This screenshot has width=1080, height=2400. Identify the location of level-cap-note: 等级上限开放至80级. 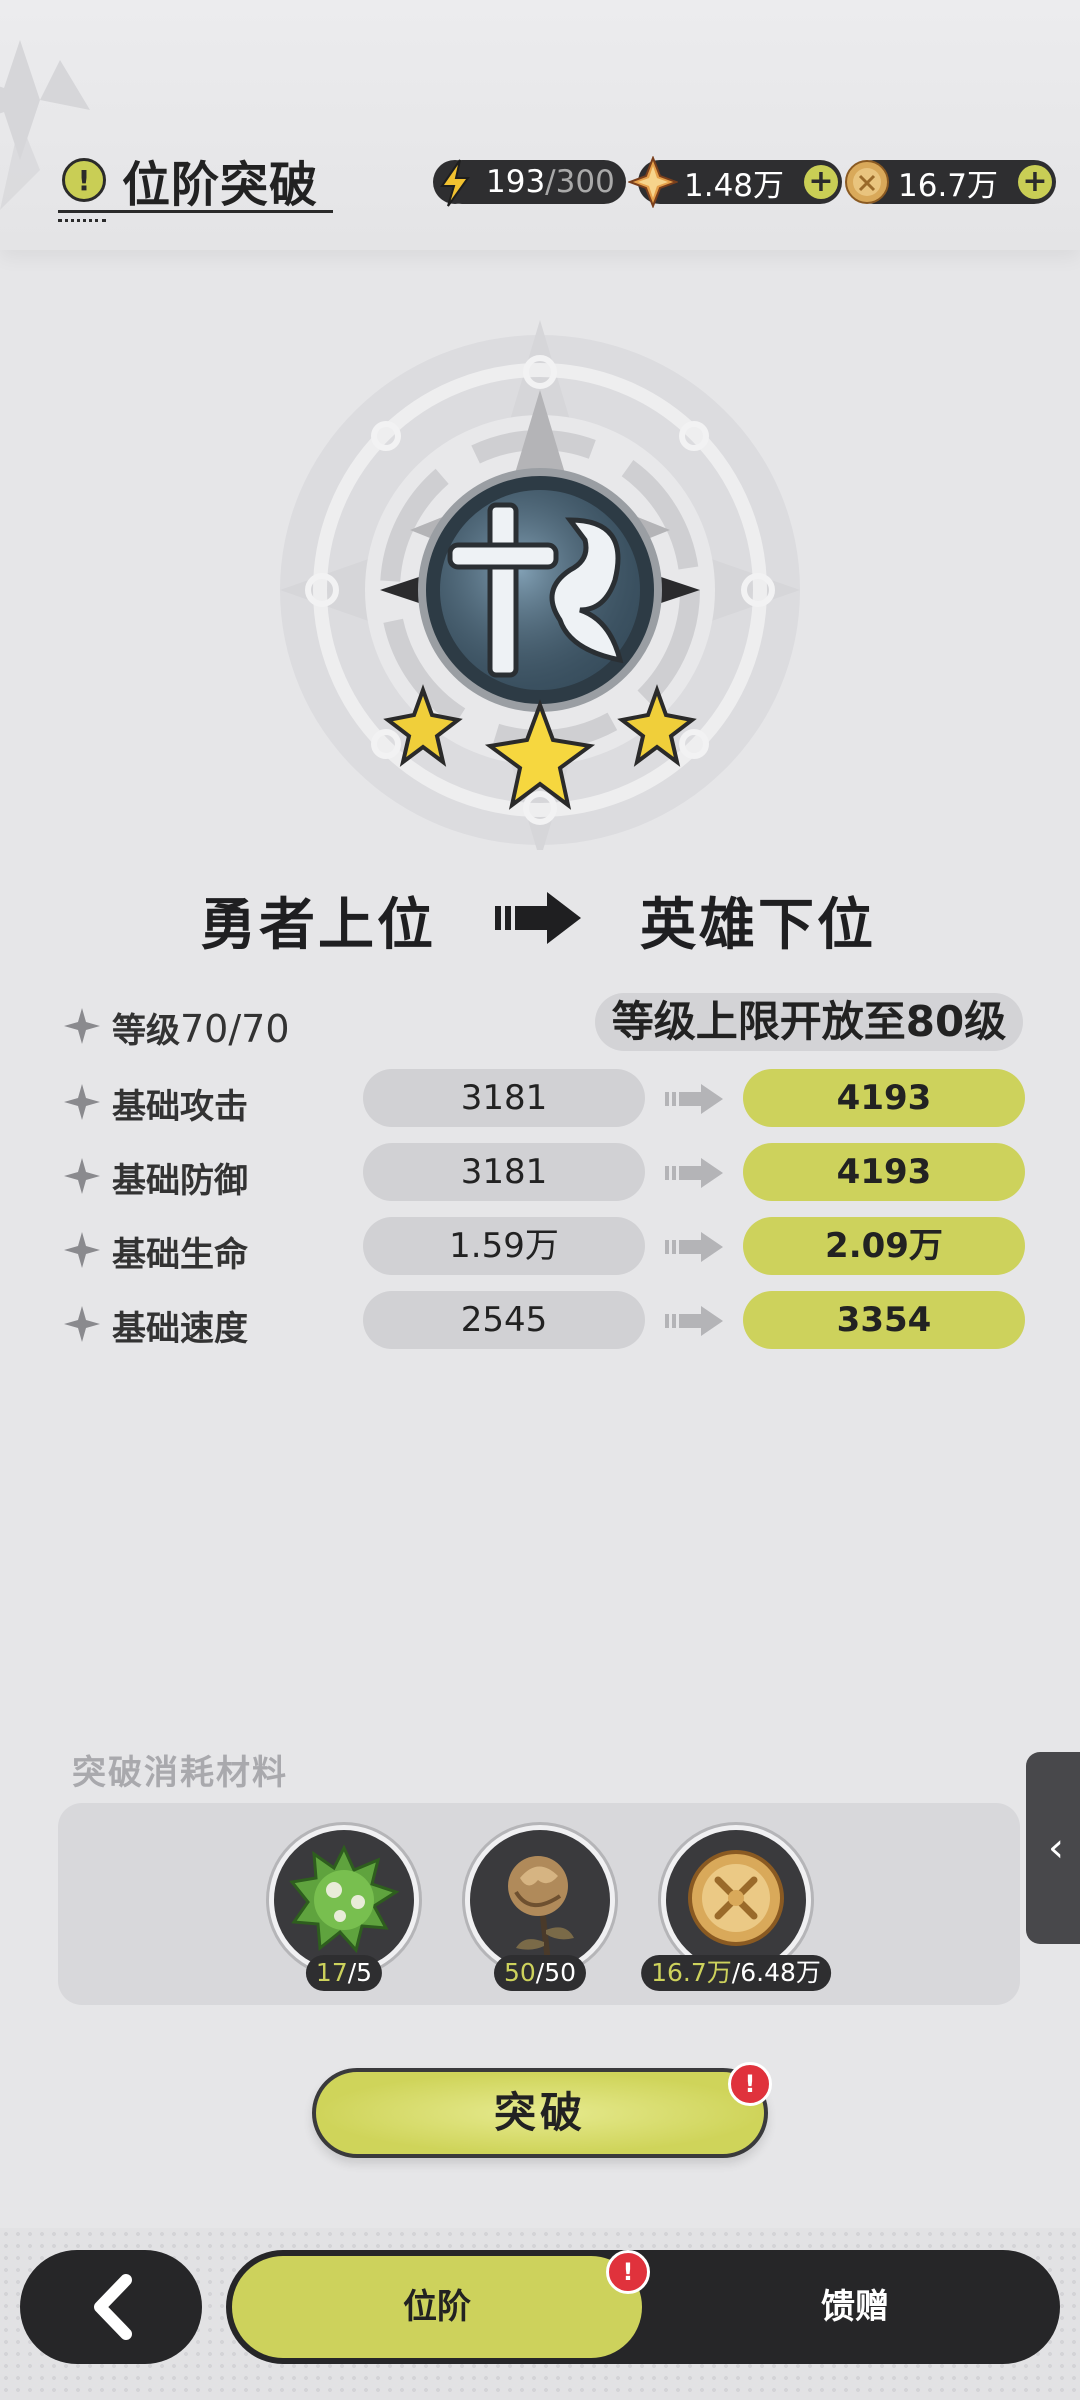
(809, 1022).